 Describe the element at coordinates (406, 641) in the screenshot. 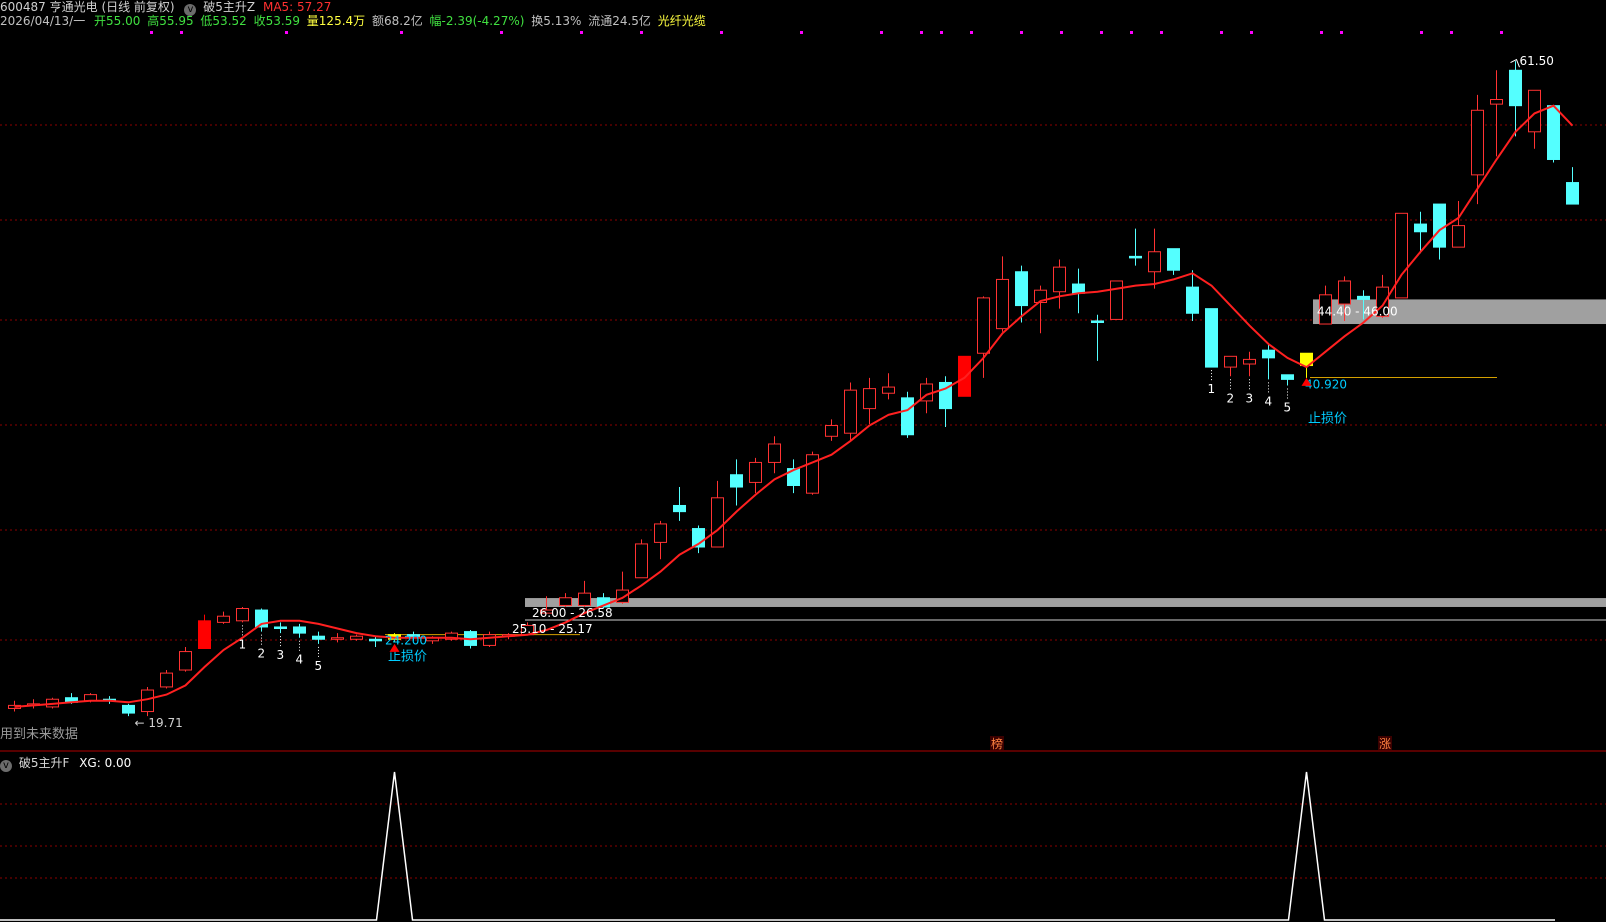

I see `stop-1-value: 24.200` at that location.